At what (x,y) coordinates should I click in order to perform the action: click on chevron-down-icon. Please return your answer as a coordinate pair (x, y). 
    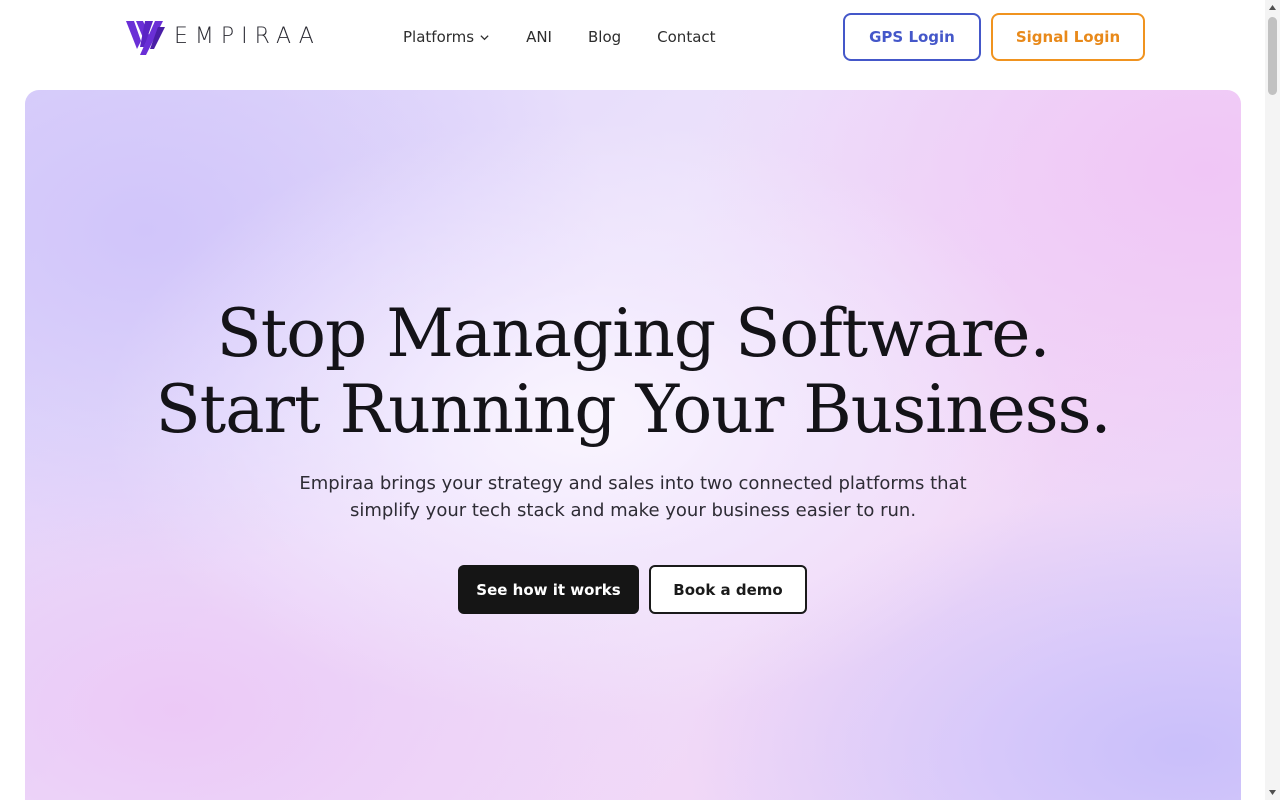
    Looking at the image, I should click on (484, 37).